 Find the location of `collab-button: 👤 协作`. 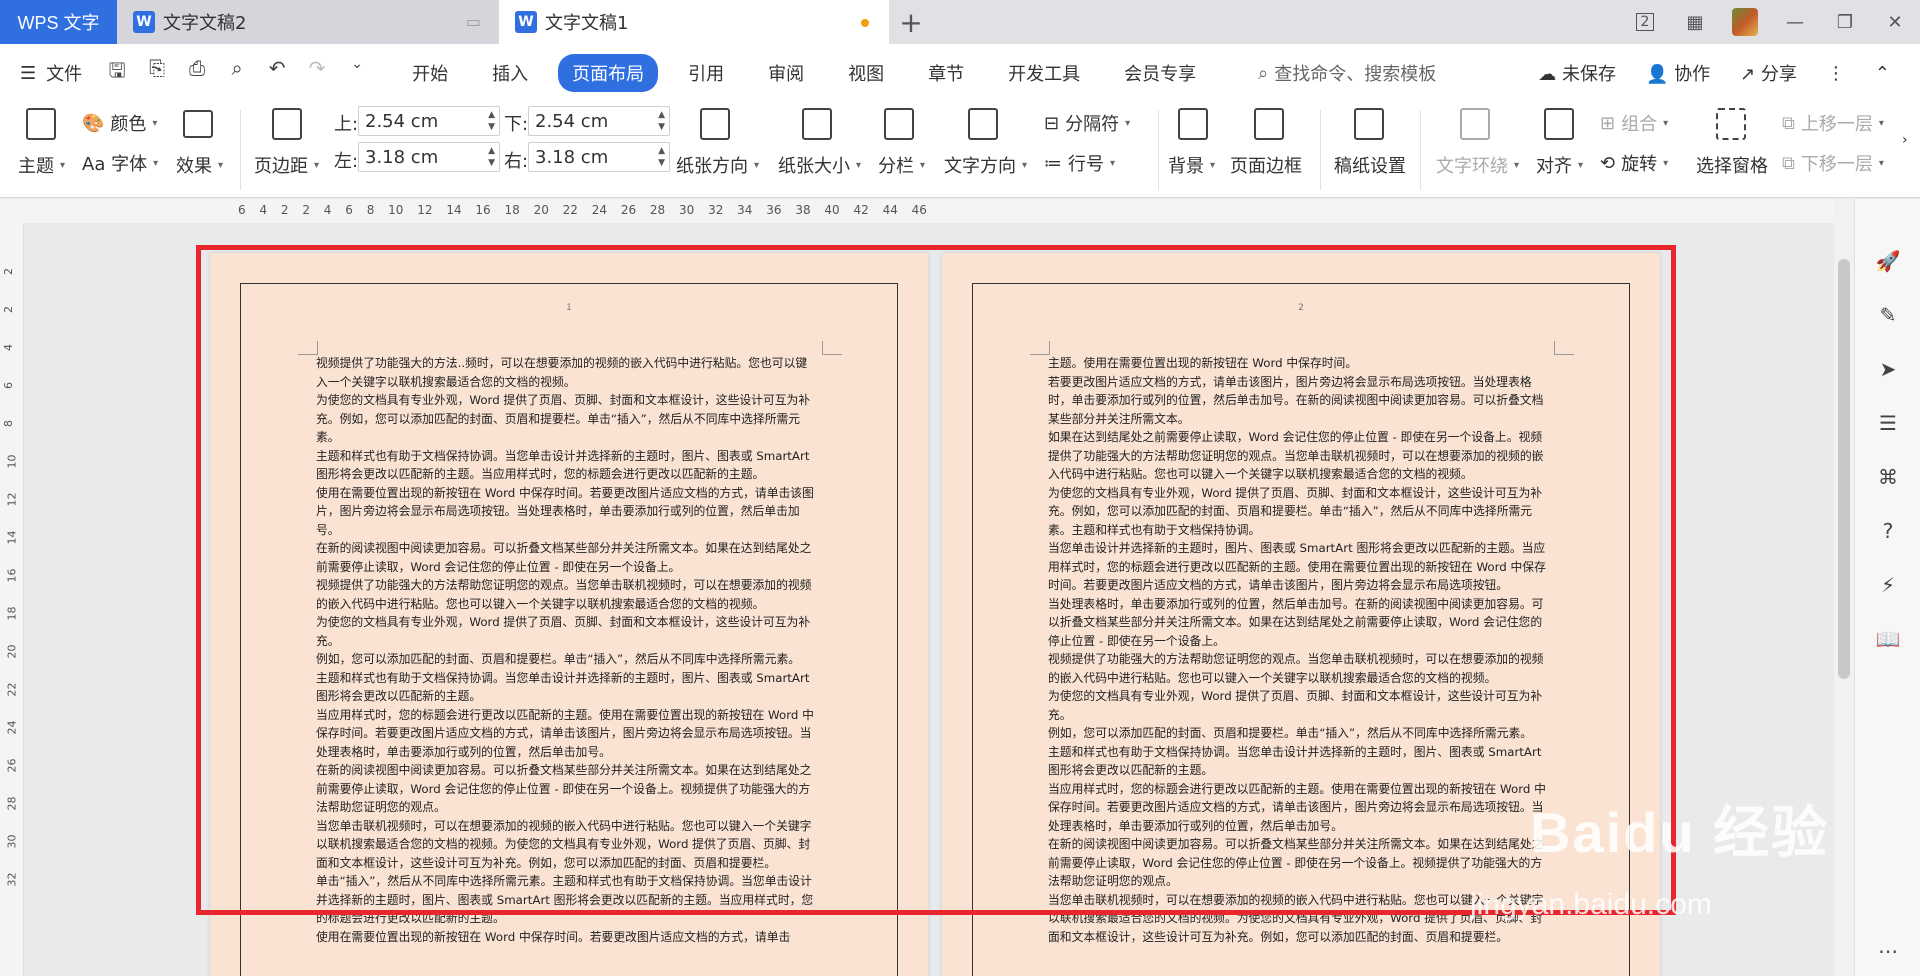

collab-button: 👤 协作 is located at coordinates (1678, 73).